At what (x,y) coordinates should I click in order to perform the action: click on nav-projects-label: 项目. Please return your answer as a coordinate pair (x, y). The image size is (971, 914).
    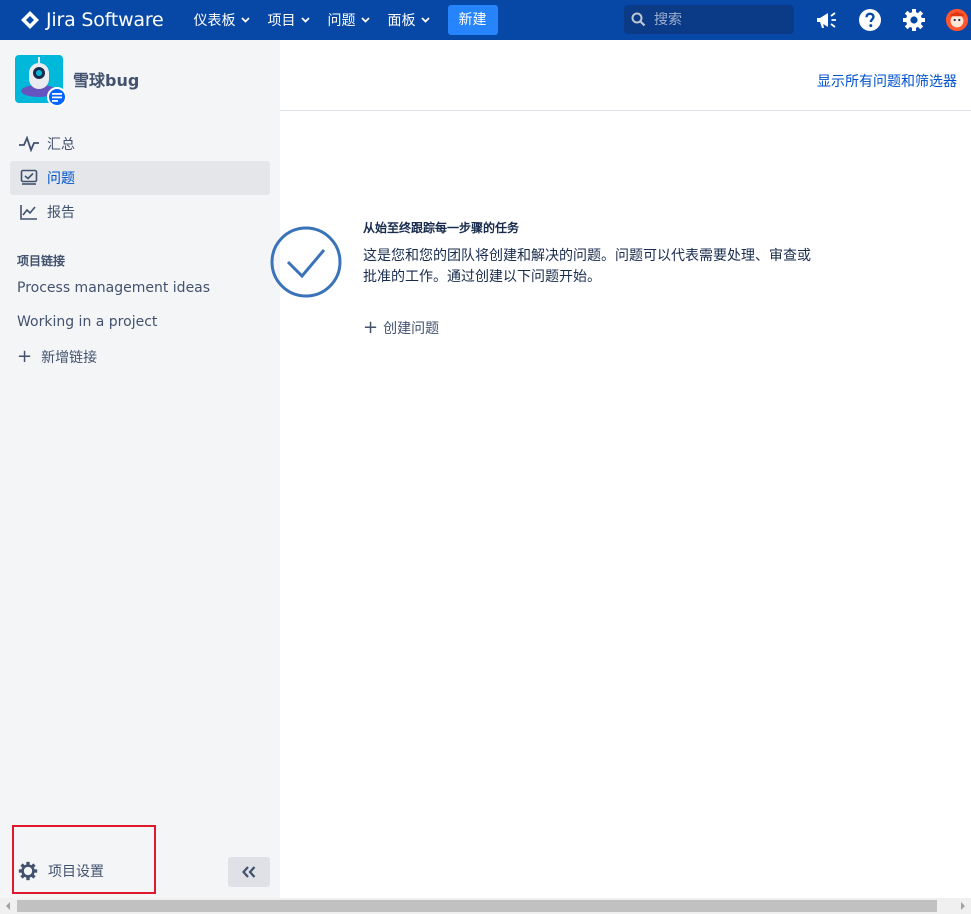
    Looking at the image, I should click on (281, 21).